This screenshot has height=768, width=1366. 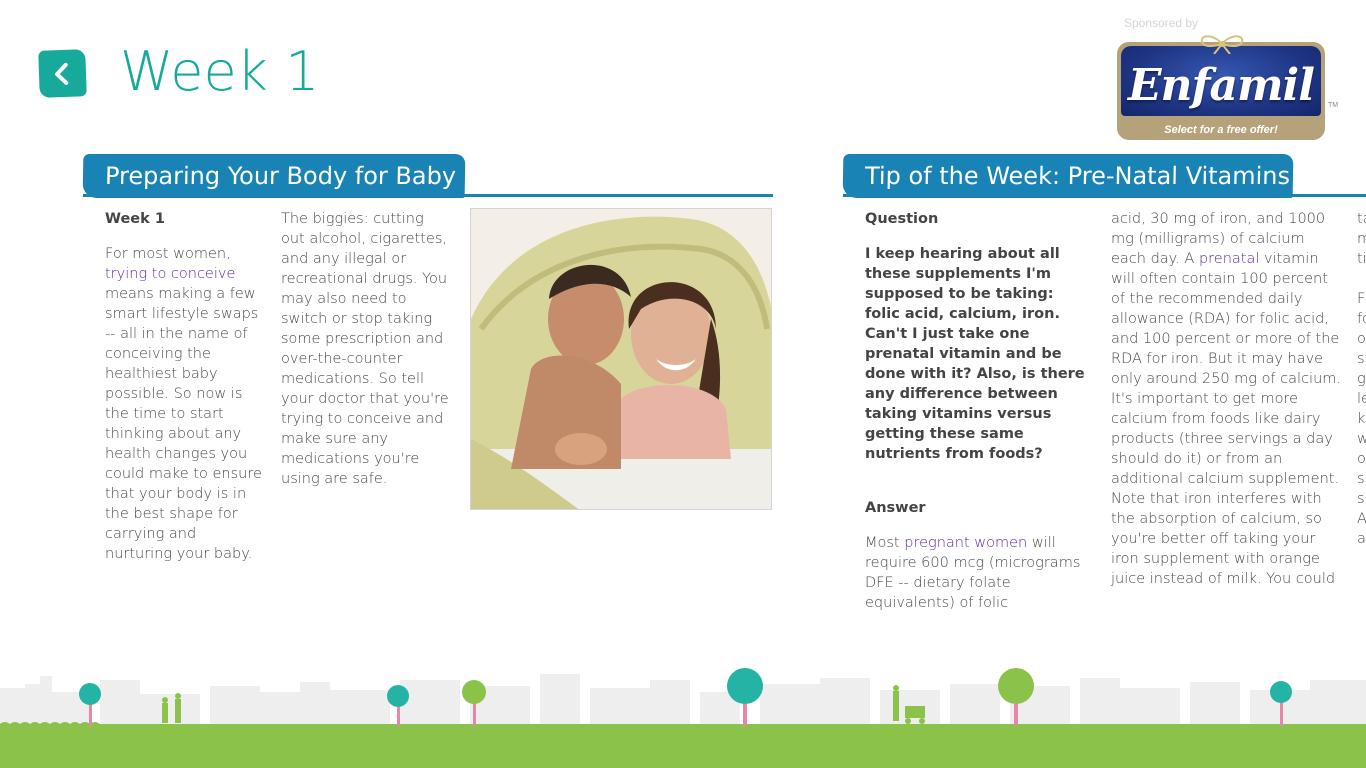 What do you see at coordinates (1361, 319) in the screenshot?
I see `clipped-text-line: fc` at bounding box center [1361, 319].